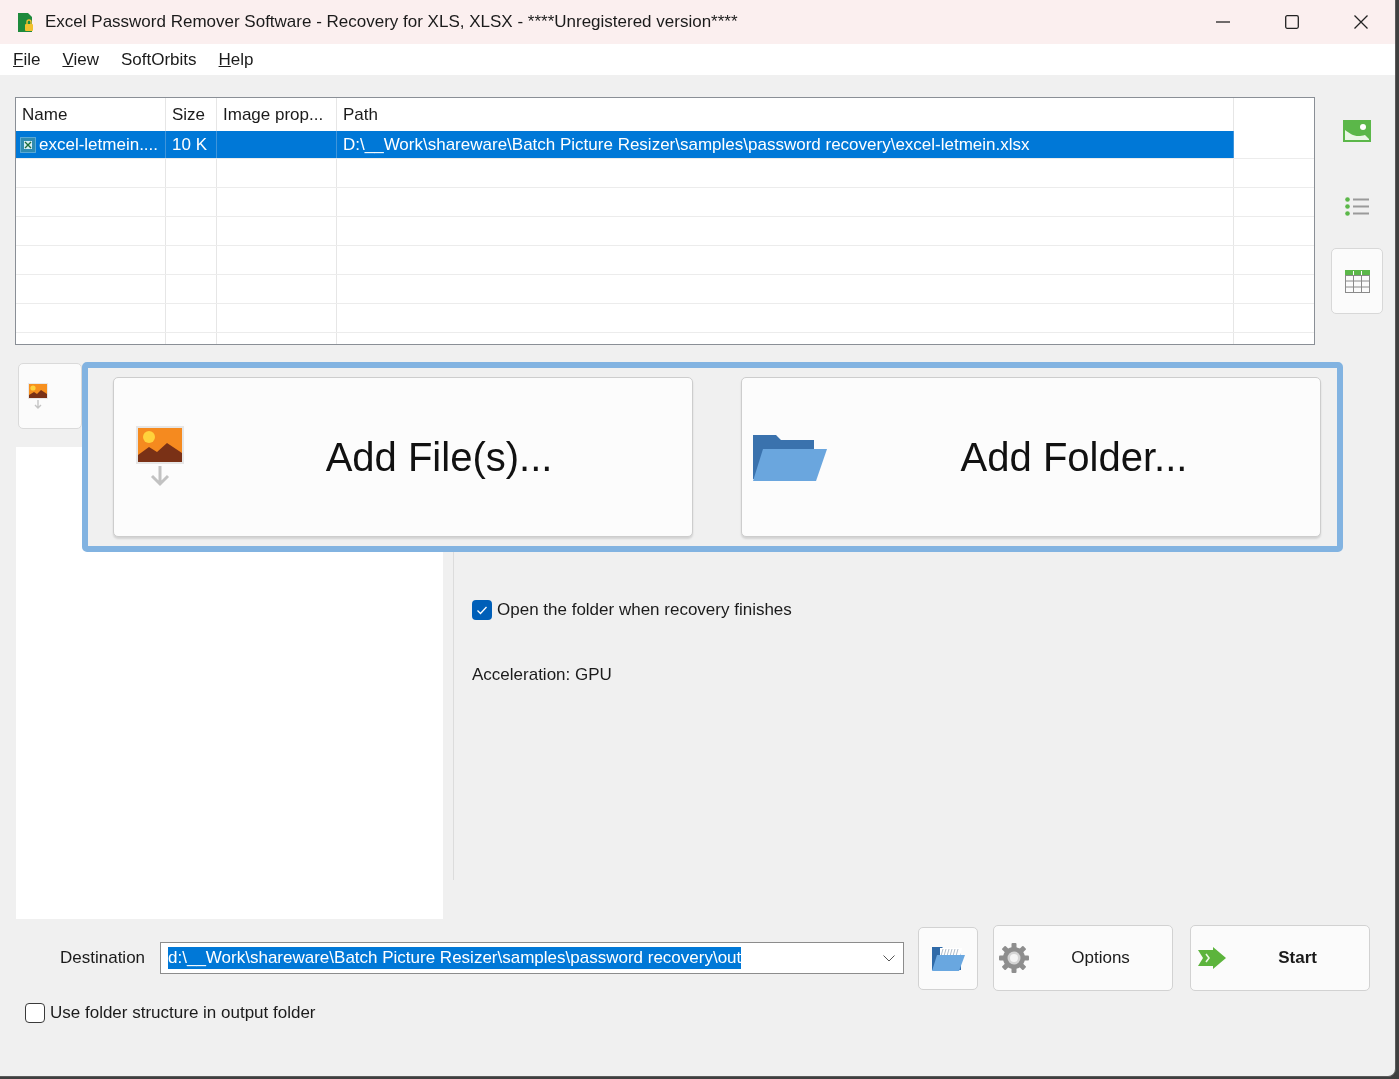  I want to click on table-cell: D:\__Work\shareware\Batch Picture Resizer\samples\password recovery\excel-letmein.xlsx, so click(785, 144).